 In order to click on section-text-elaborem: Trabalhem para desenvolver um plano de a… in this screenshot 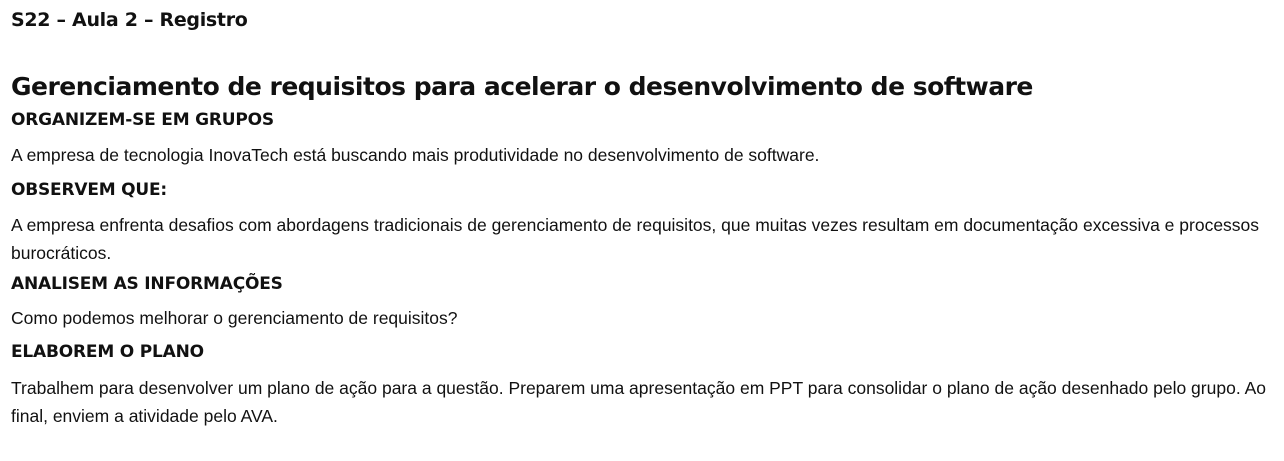, I will do `click(638, 402)`.